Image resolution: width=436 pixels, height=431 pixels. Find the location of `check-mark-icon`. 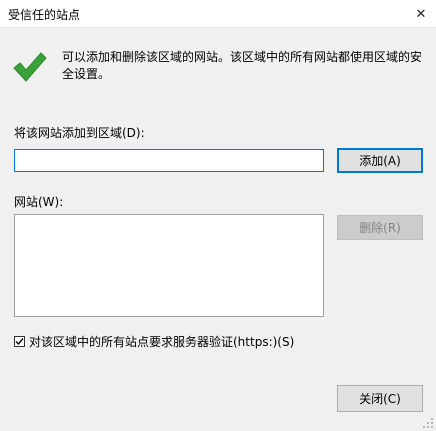

check-mark-icon is located at coordinates (19, 342).